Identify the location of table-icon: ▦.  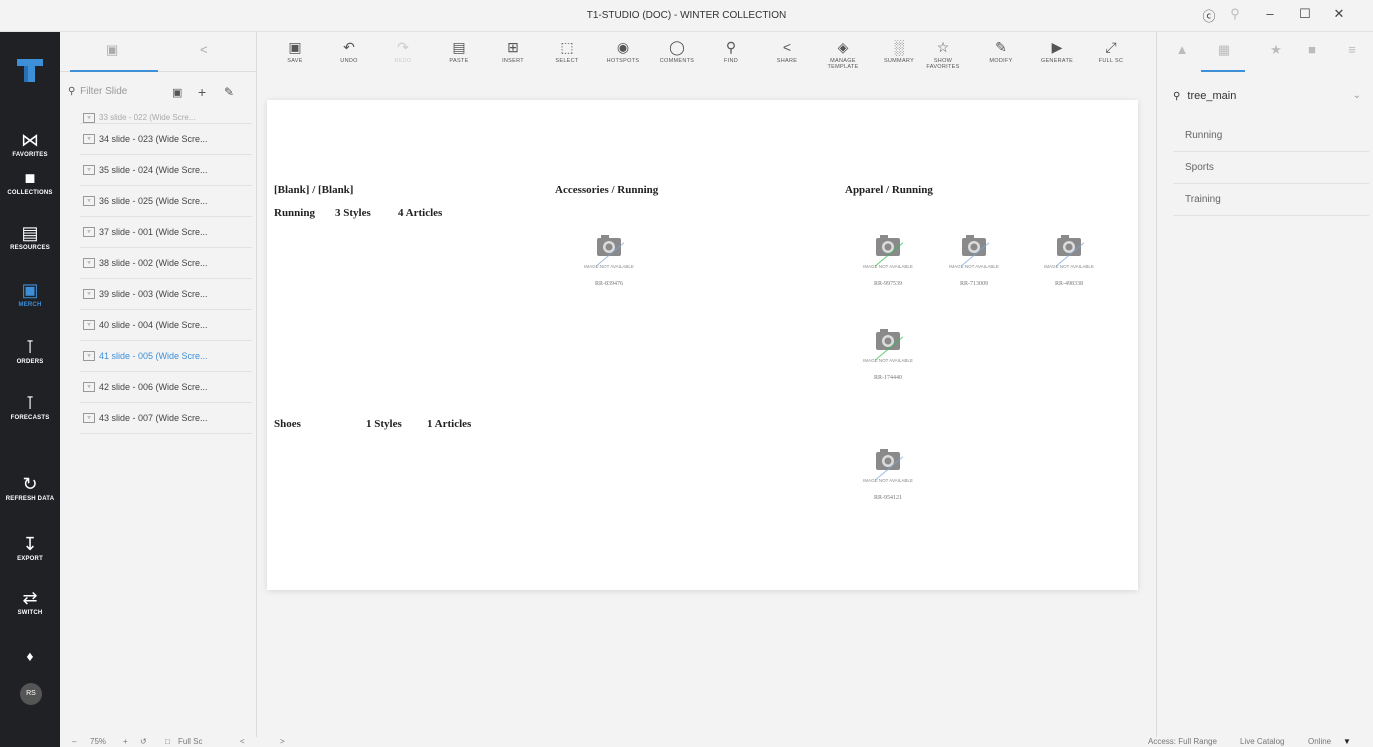
(1224, 50).